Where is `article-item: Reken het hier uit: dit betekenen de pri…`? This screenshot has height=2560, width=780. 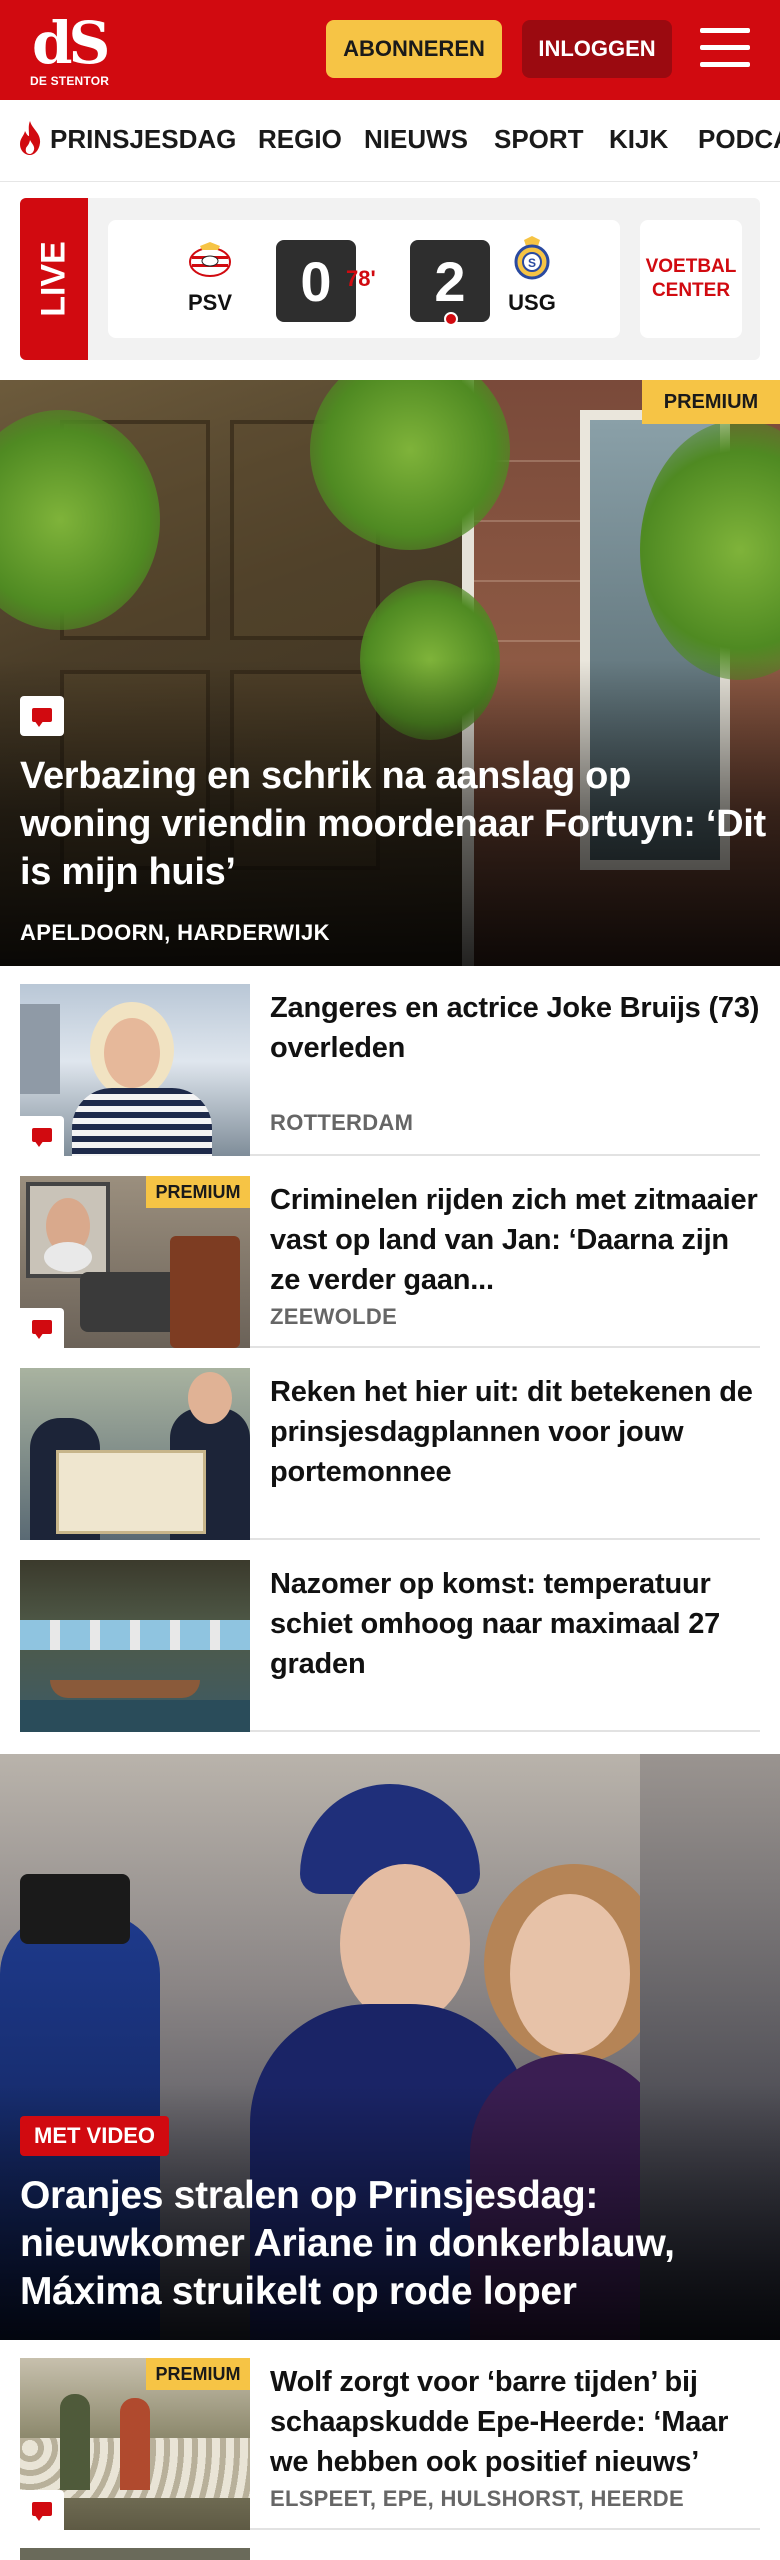
article-item: Reken het hier uit: dit betekenen de pri… is located at coordinates (390, 1454).